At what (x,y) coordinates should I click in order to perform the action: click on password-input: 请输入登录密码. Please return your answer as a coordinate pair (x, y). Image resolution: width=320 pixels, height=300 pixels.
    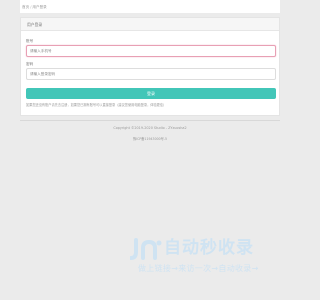
    Looking at the image, I should click on (151, 74).